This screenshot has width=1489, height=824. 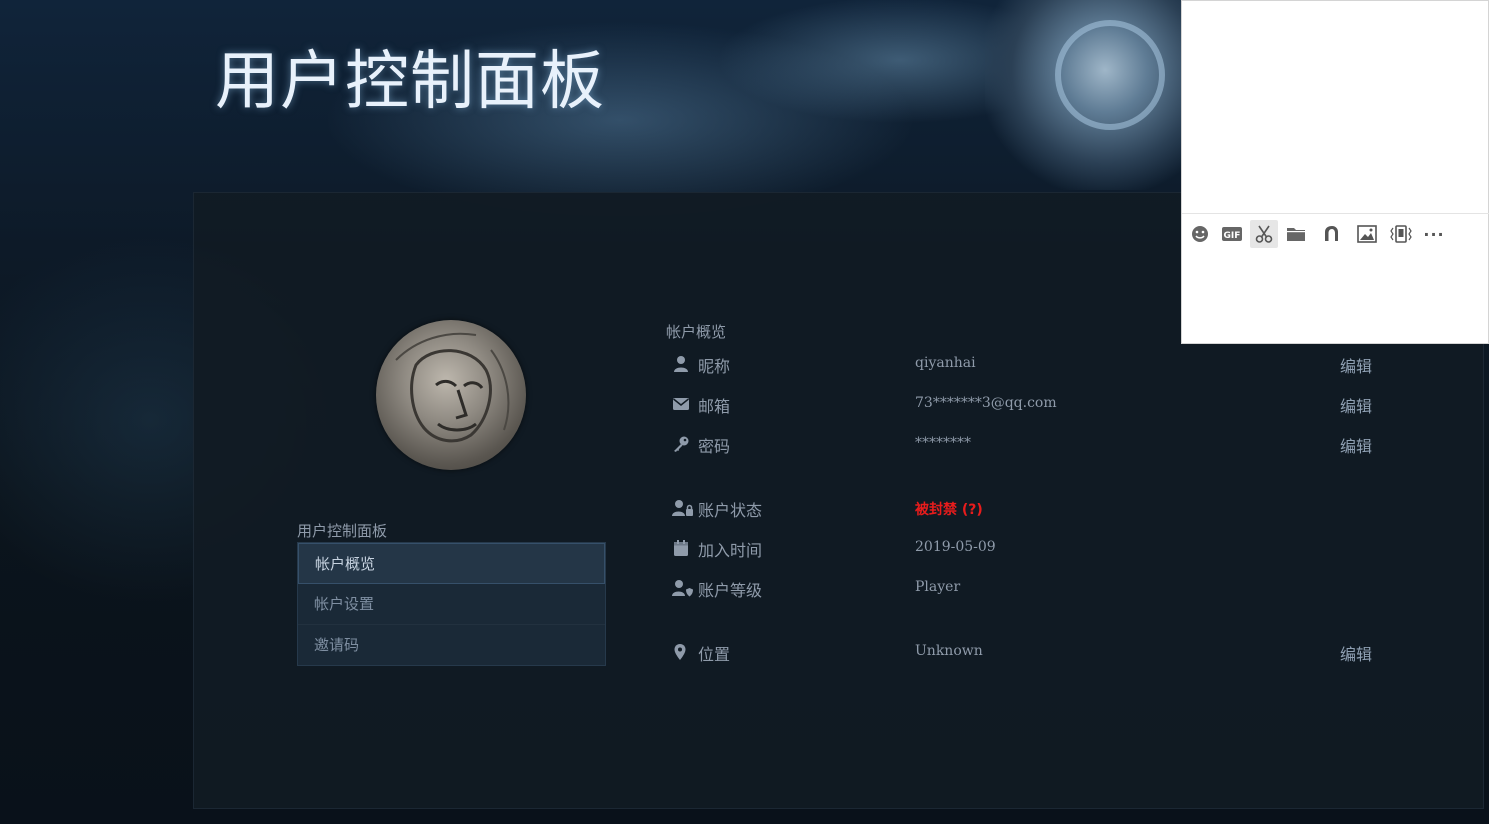 I want to click on chat-input-window: GIF ···, so click(x=1335, y=172).